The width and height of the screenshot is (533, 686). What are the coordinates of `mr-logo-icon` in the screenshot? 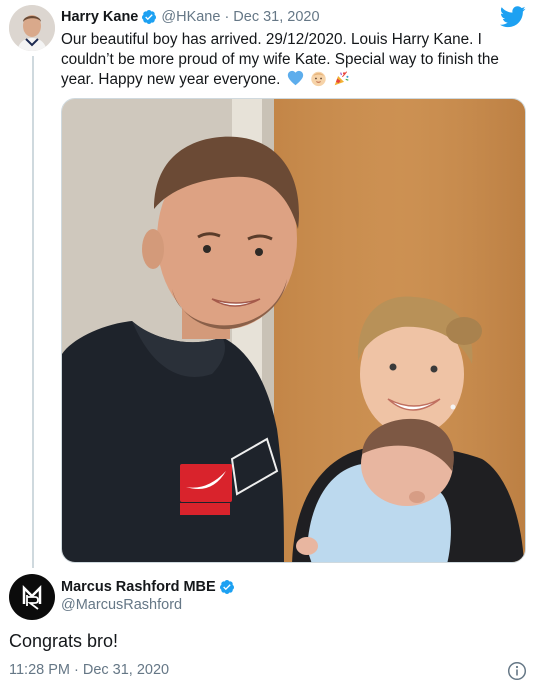 It's located at (32, 597).